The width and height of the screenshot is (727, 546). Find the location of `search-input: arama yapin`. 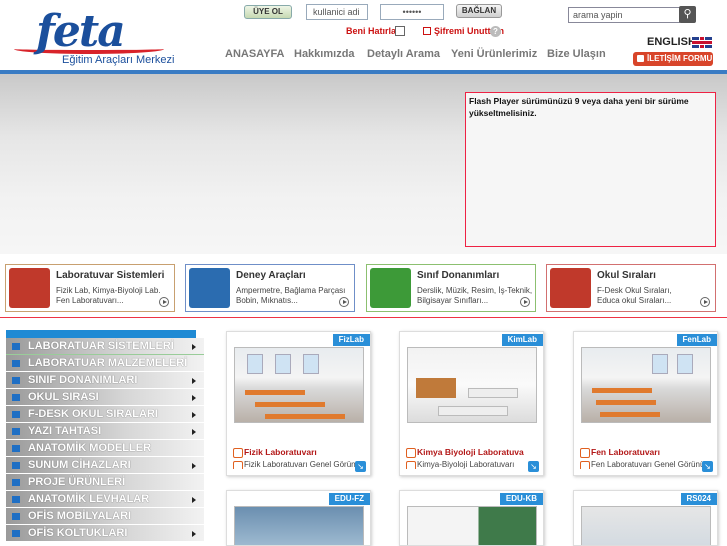

search-input: arama yapin is located at coordinates (624, 15).